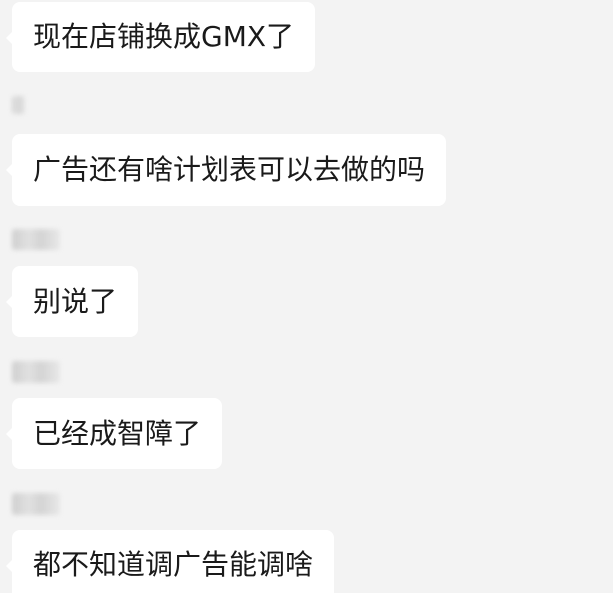  I want to click on message-bubble: 都不知道调广告能调啥, so click(170, 561).